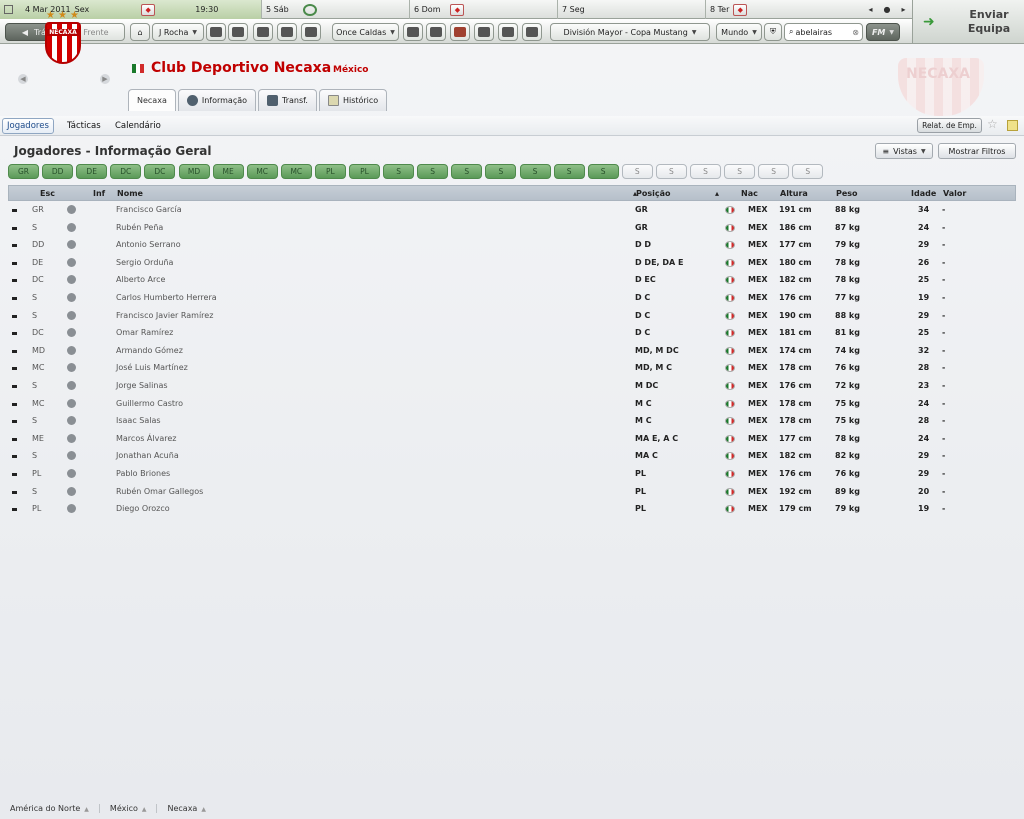 The height and width of the screenshot is (819, 1024). What do you see at coordinates (855, 32) in the screenshot?
I see `clear-search-icon: ⊗` at bounding box center [855, 32].